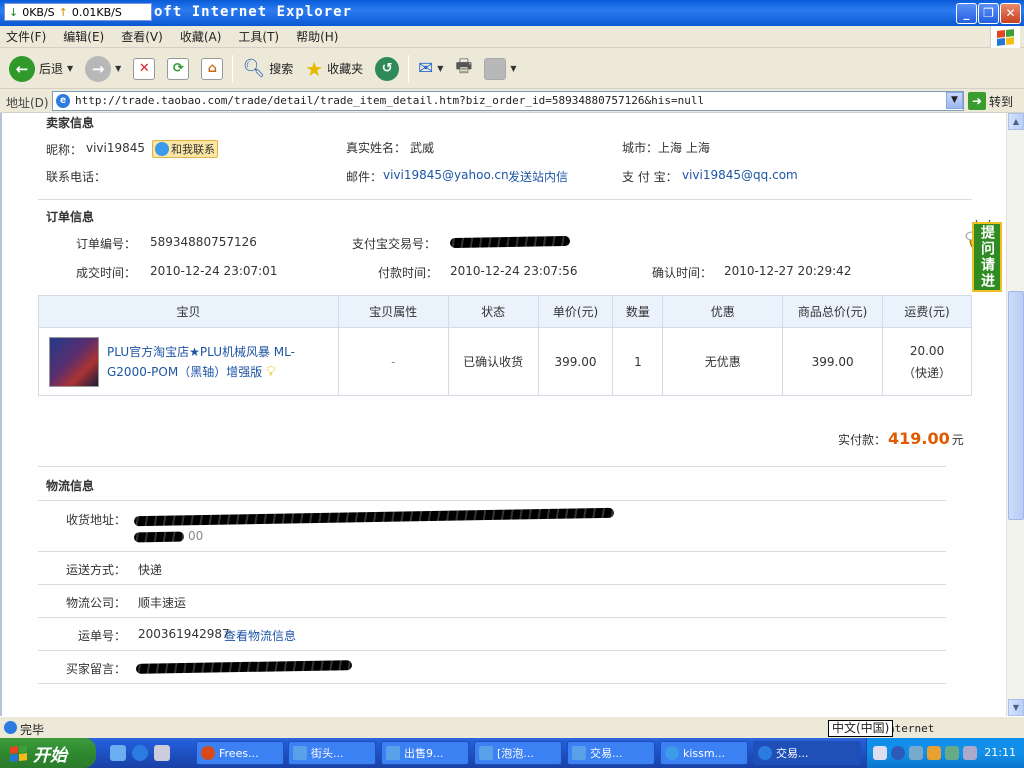  I want to click on ship-company-value: 顺丰速运, so click(162, 603).